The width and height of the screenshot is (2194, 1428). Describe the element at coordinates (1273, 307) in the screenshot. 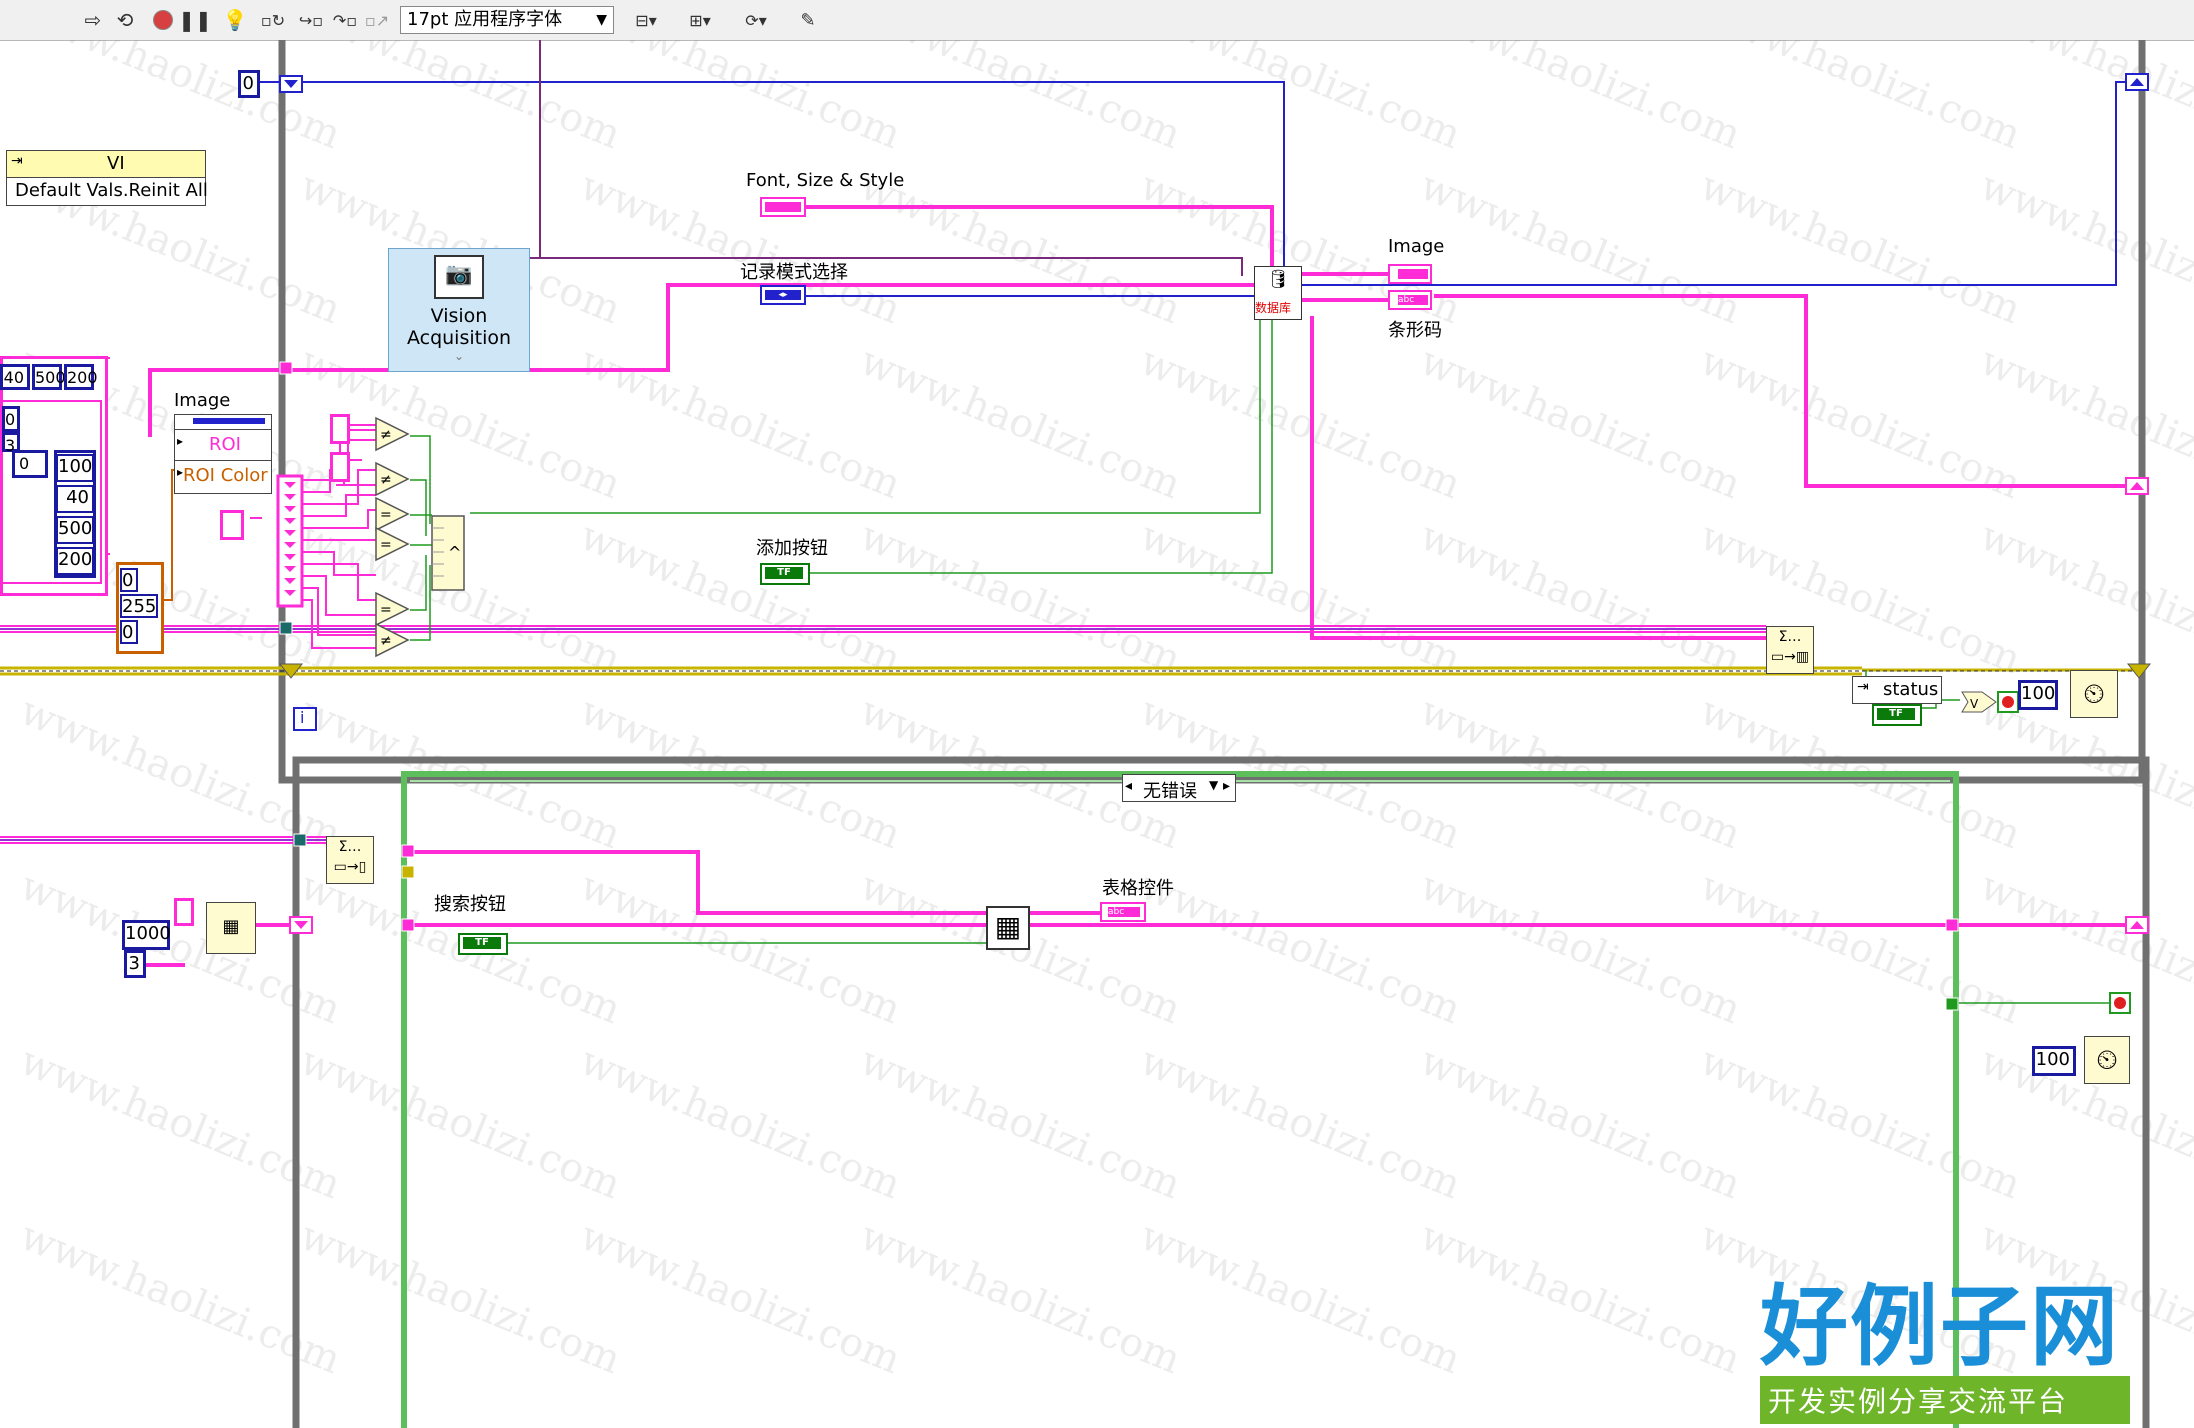

I see `database-label: 数据库` at that location.